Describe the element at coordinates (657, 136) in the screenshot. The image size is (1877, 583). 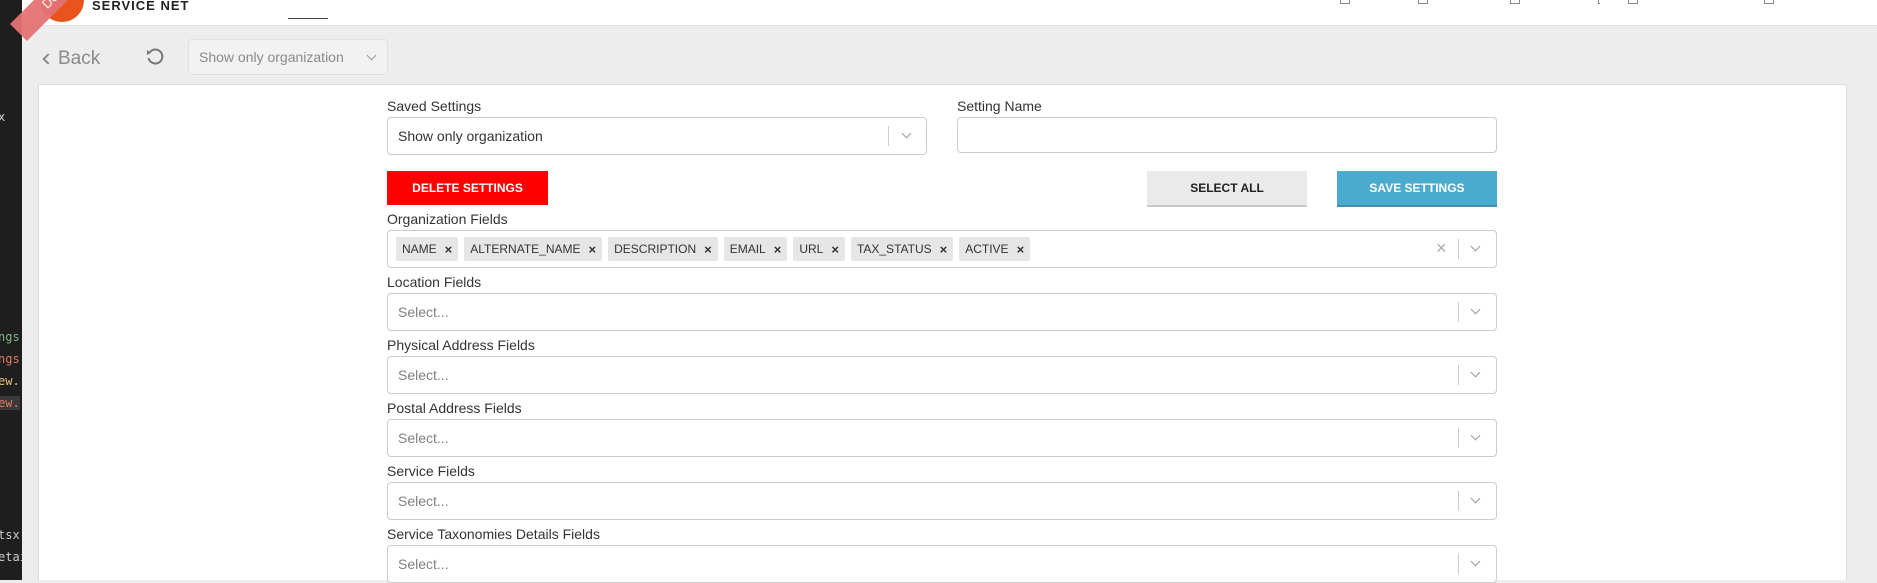
I see `saved-settings-select: Show only organization` at that location.